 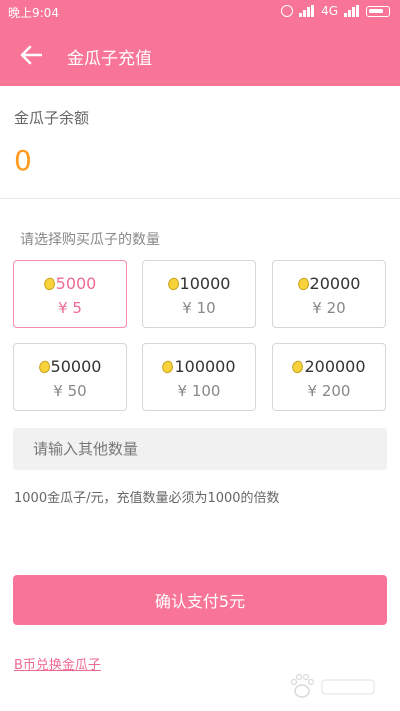 What do you see at coordinates (70, 377) in the screenshot?
I see `package-option-50000: 50000 ¥ 50` at bounding box center [70, 377].